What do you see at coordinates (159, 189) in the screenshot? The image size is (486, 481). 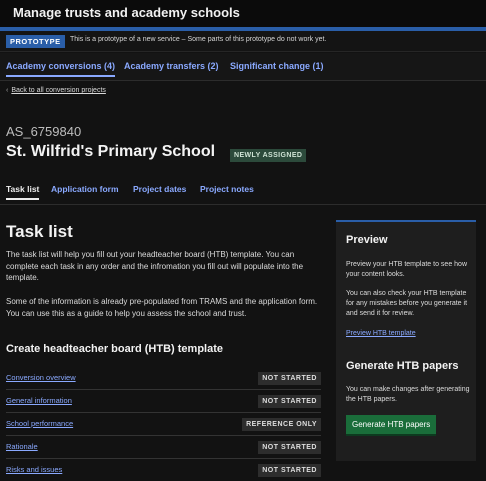 I see `tab-project-dates: Project dates` at bounding box center [159, 189].